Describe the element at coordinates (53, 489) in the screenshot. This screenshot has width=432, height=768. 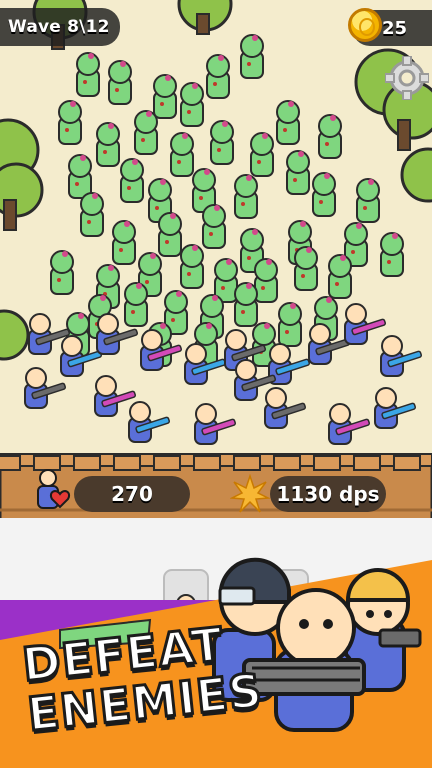
I see `heart-icon` at that location.